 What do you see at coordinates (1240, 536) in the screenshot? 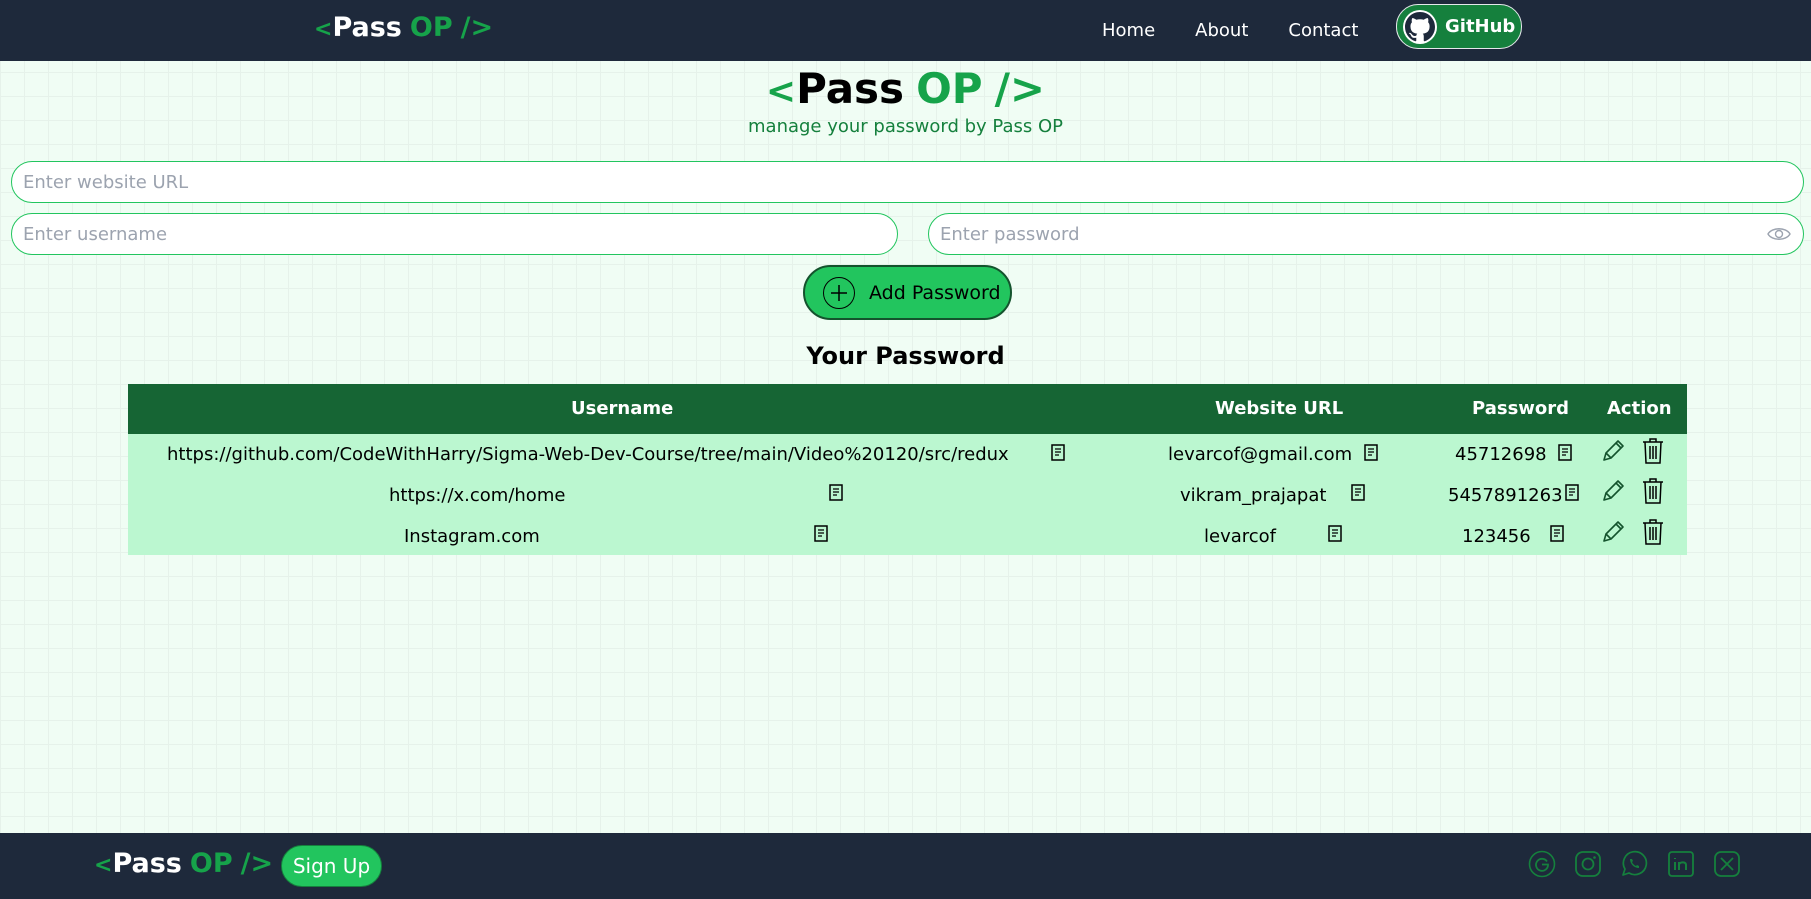
I see `username-cell: levarcof` at bounding box center [1240, 536].